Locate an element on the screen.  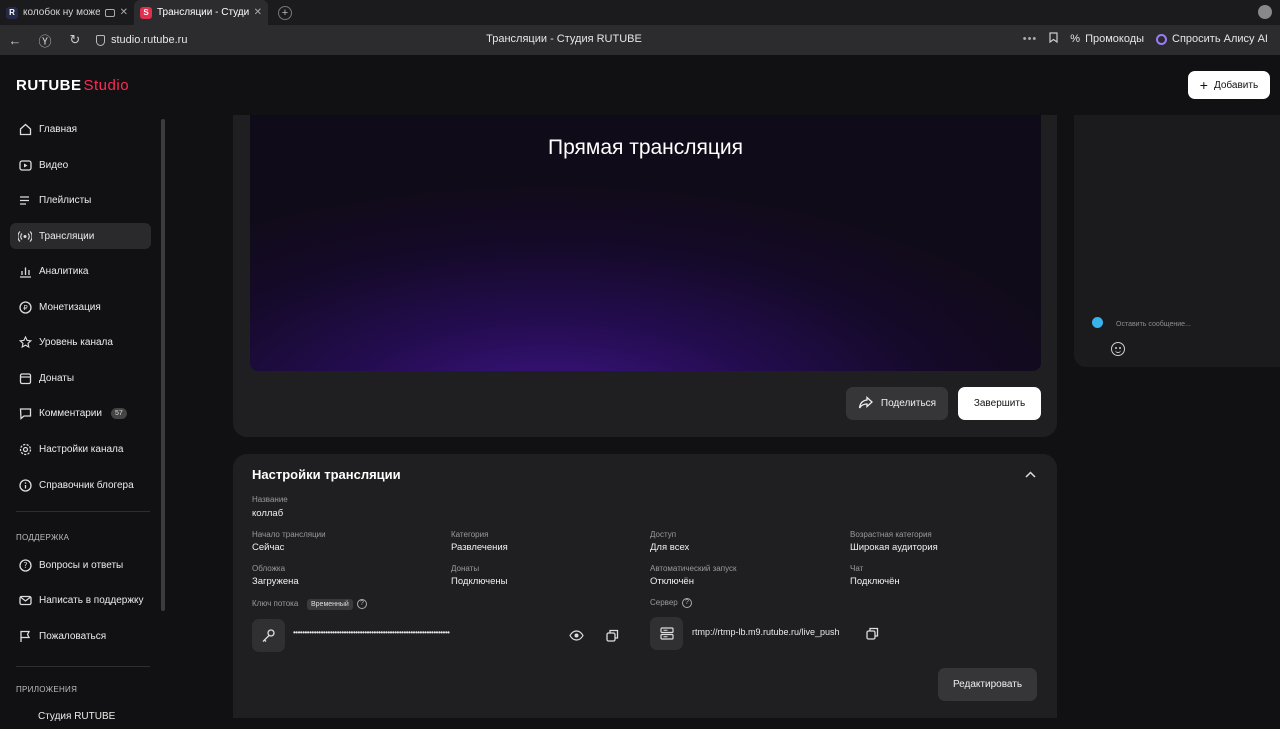
promo-button: % Промокоды is located at coordinates (1107, 39).